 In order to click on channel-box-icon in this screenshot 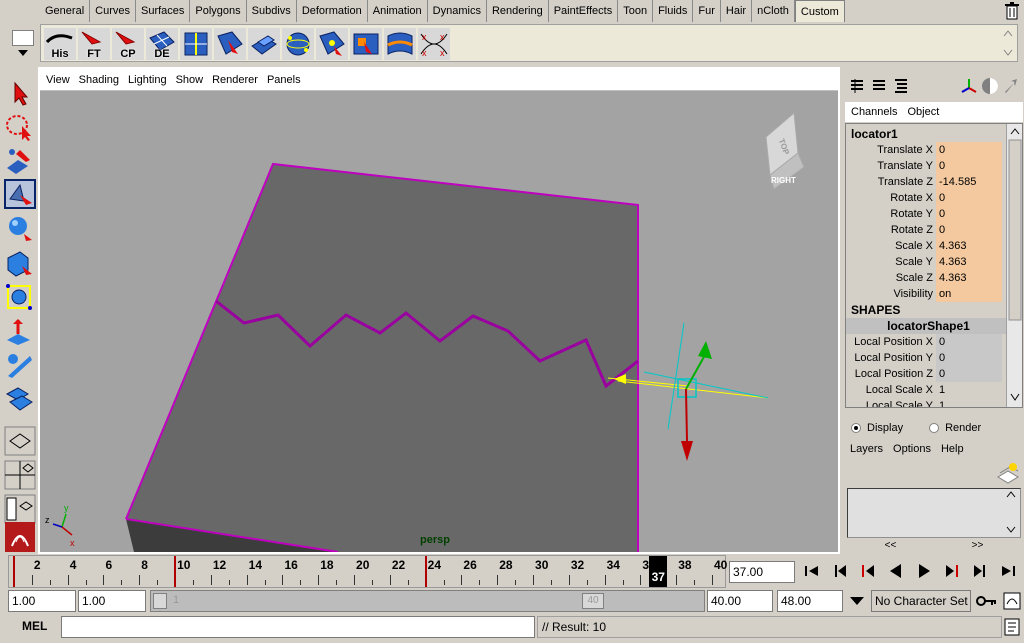, I will do `click(857, 86)`.